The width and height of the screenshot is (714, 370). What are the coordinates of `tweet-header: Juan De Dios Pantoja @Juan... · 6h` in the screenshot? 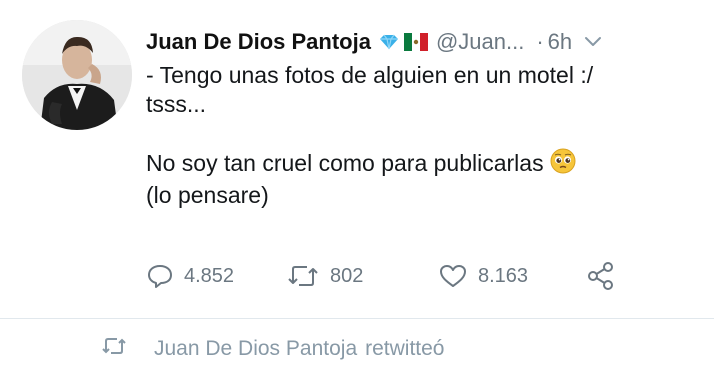 It's located at (420, 42).